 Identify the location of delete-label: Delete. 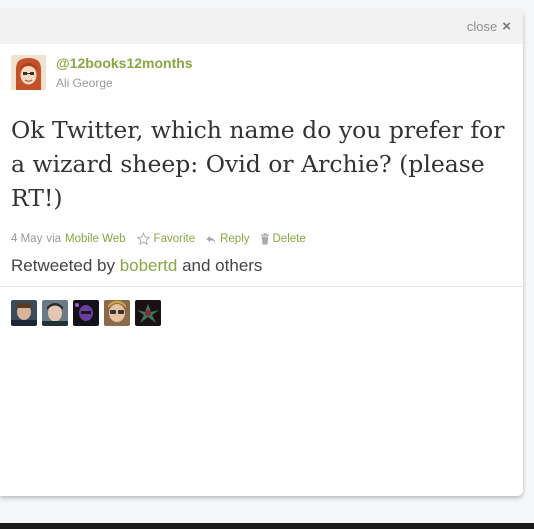
(289, 239).